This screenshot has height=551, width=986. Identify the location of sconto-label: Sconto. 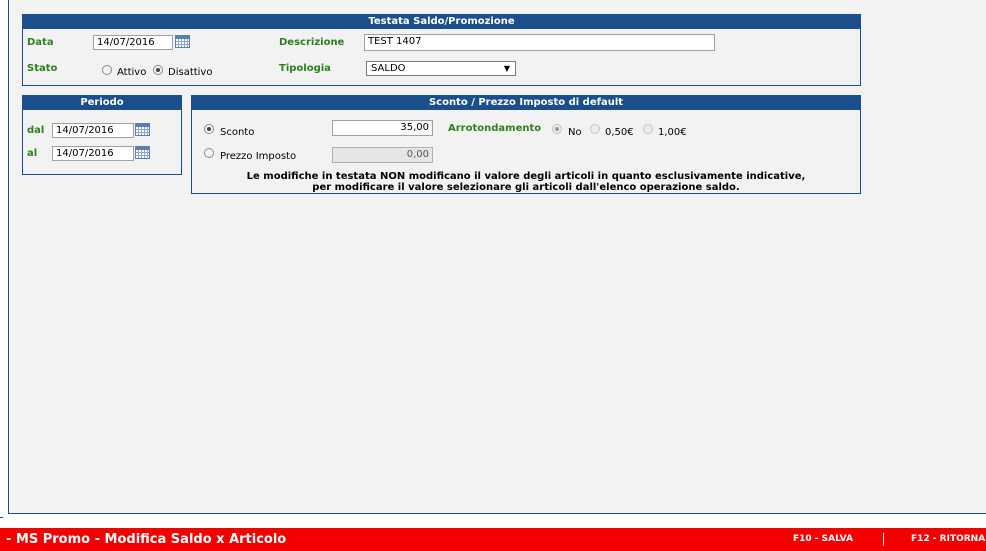
(237, 132).